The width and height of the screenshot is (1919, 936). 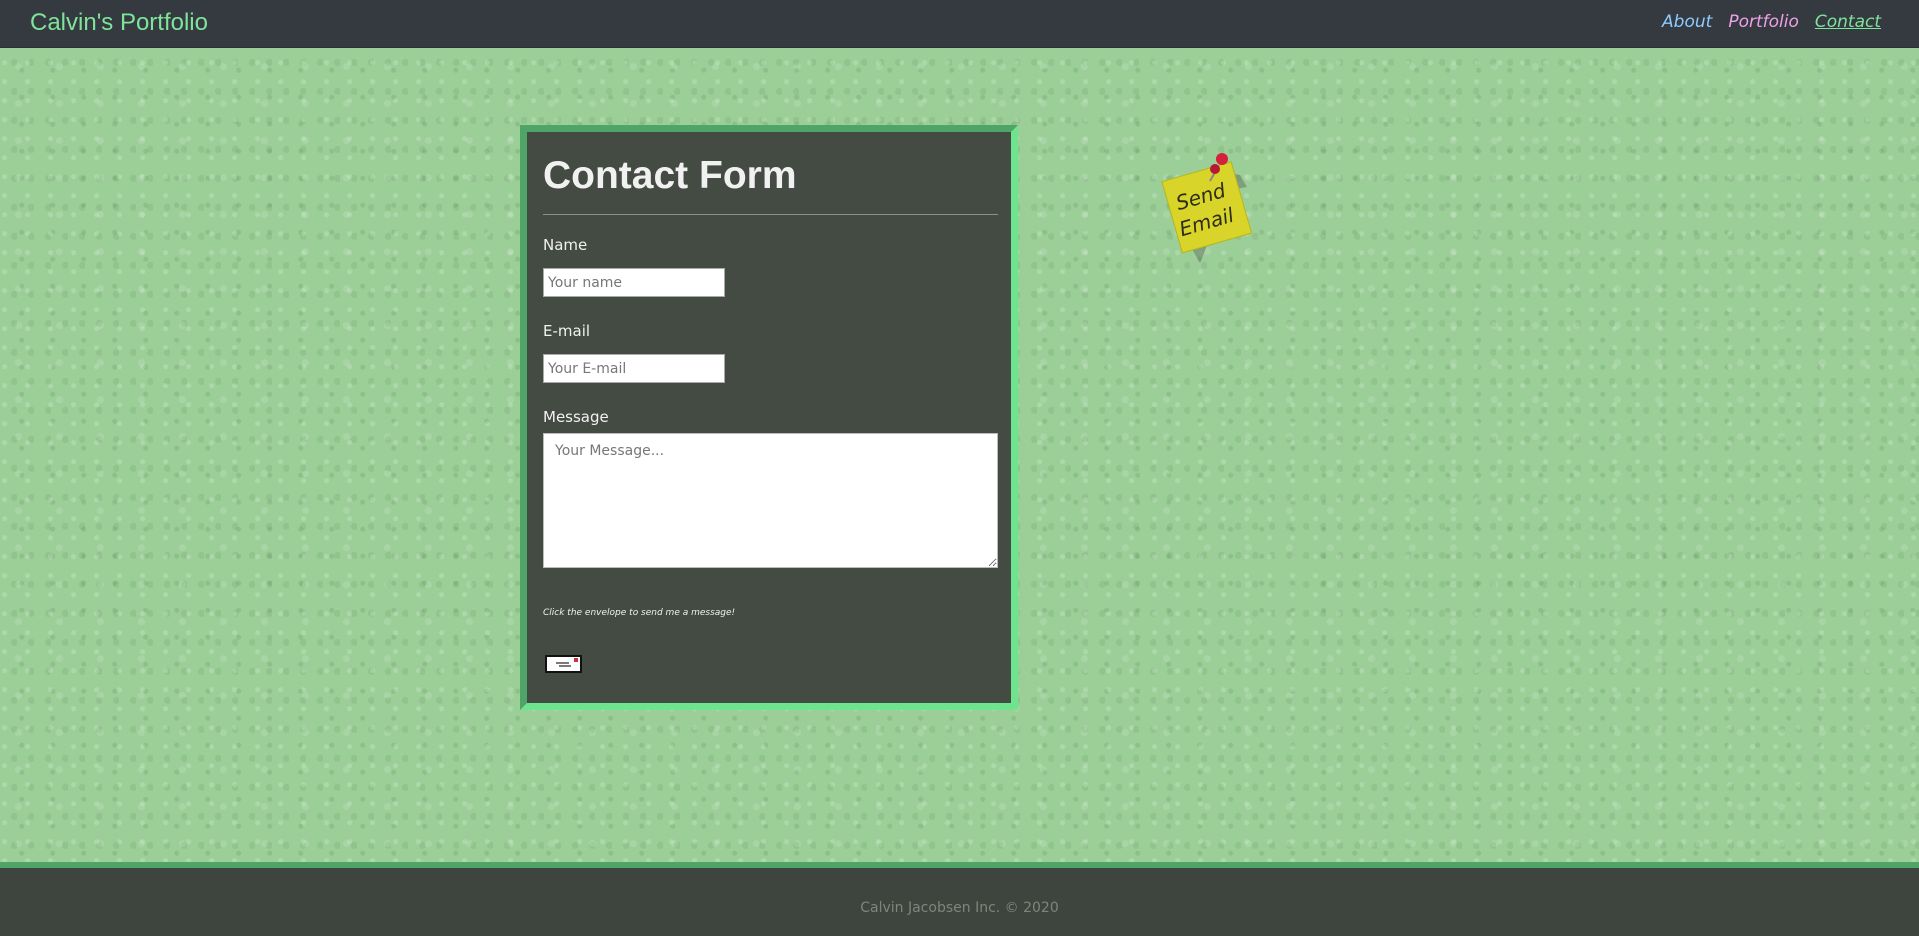 I want to click on email-label: E-mail, so click(x=567, y=331).